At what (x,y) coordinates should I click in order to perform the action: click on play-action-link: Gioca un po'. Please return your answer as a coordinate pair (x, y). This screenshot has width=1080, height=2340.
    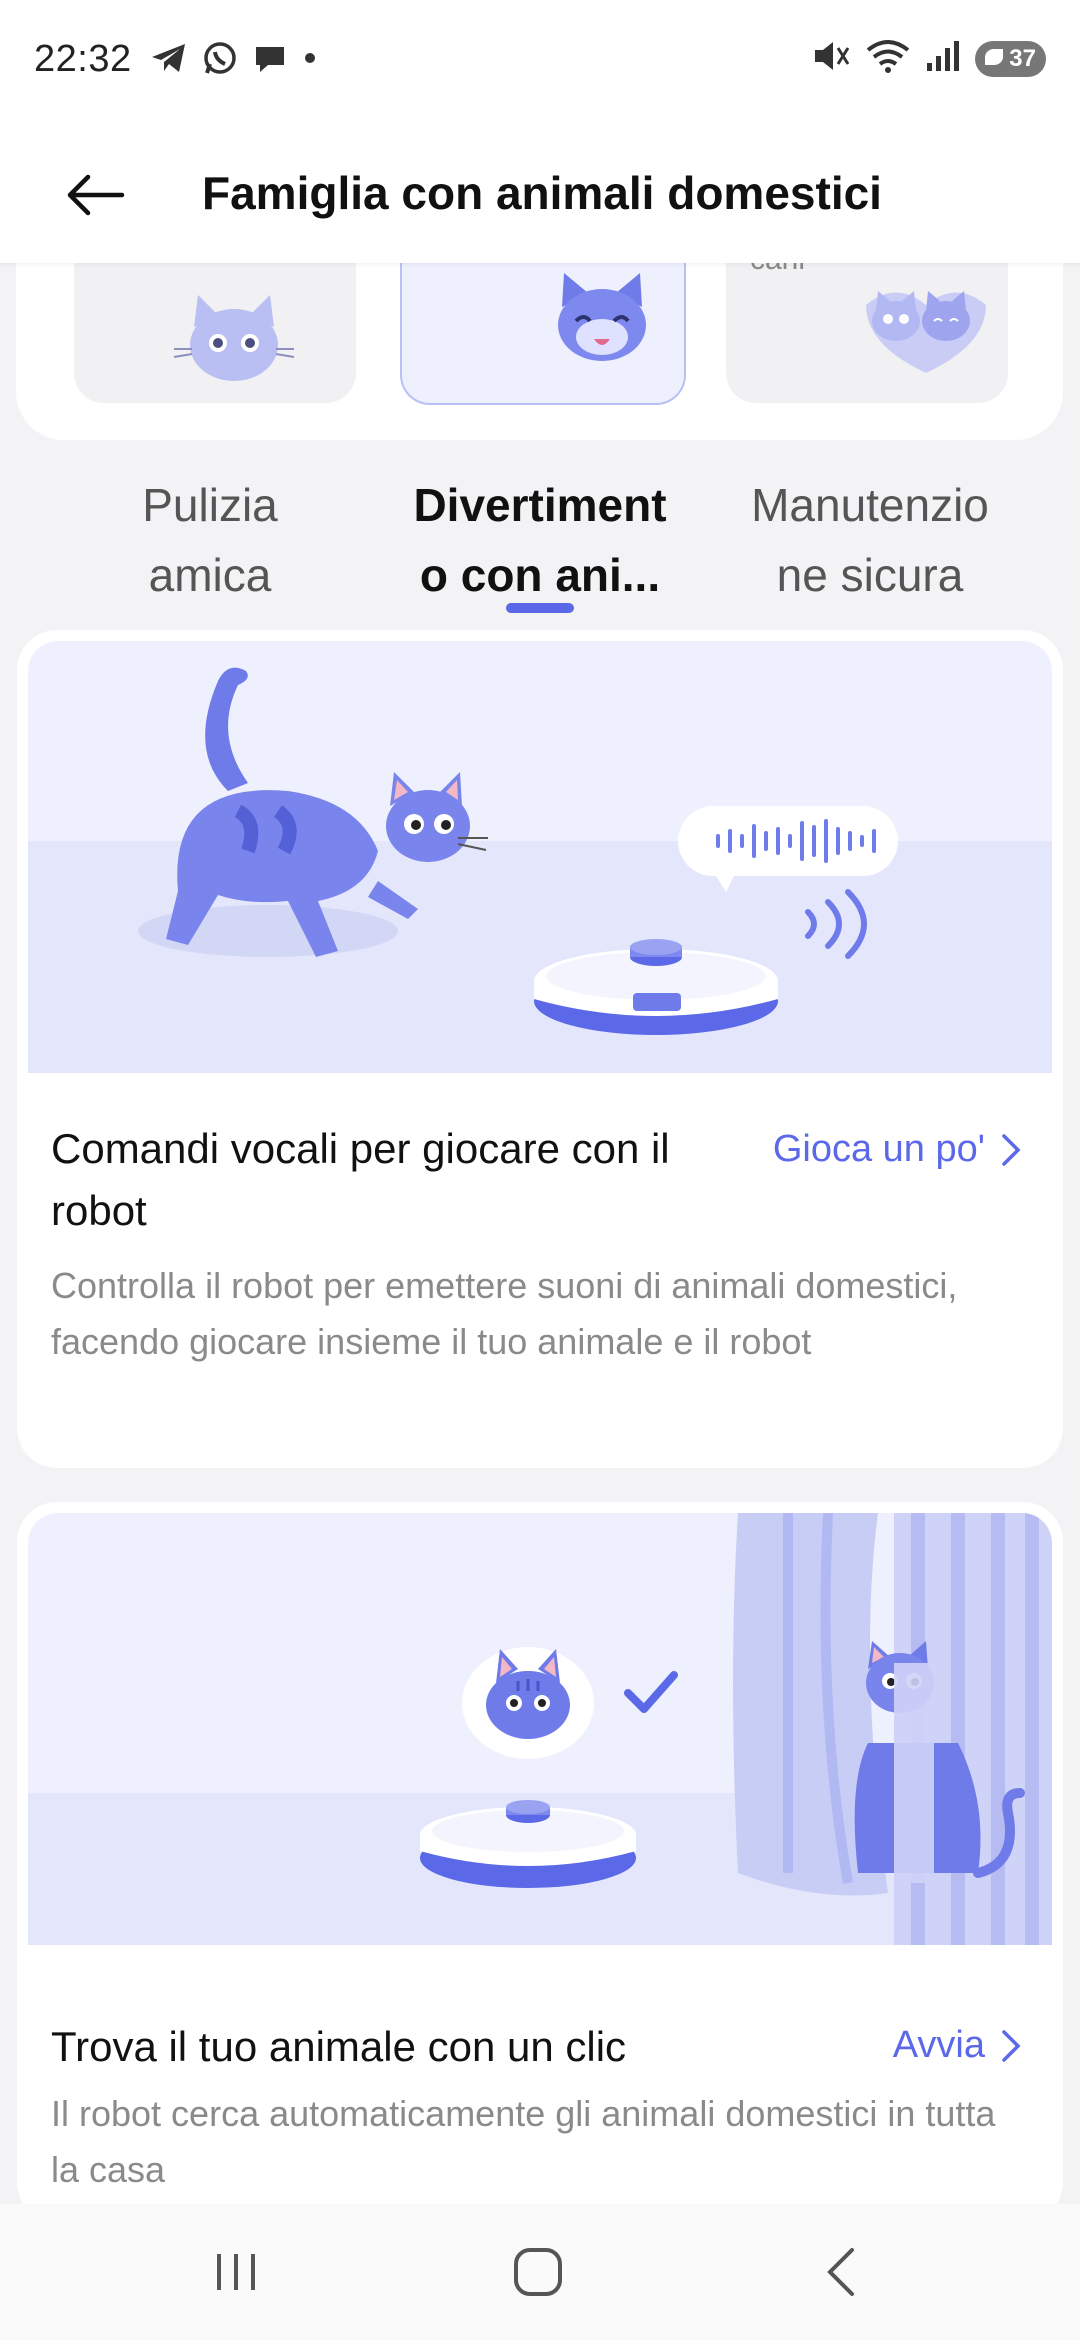
    Looking at the image, I should click on (898, 1149).